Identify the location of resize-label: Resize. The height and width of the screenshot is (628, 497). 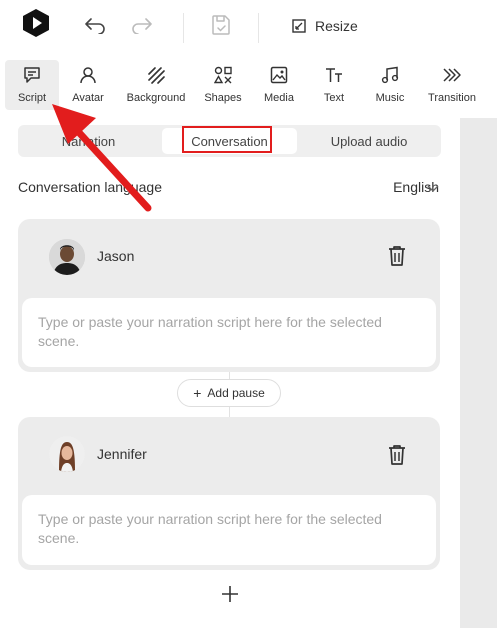
(336, 26).